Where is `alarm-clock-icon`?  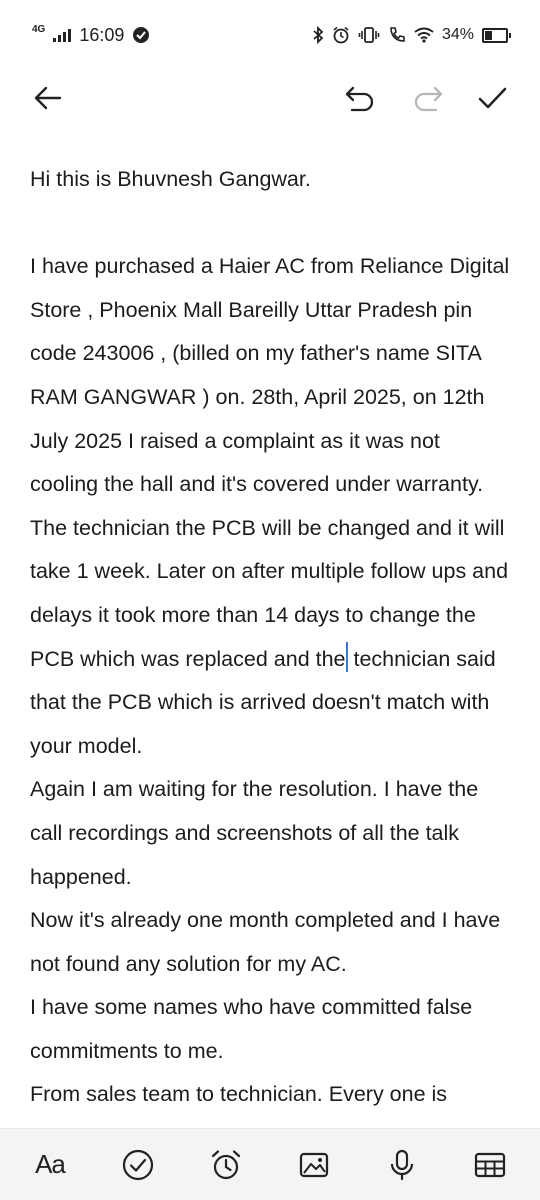 alarm-clock-icon is located at coordinates (226, 1164).